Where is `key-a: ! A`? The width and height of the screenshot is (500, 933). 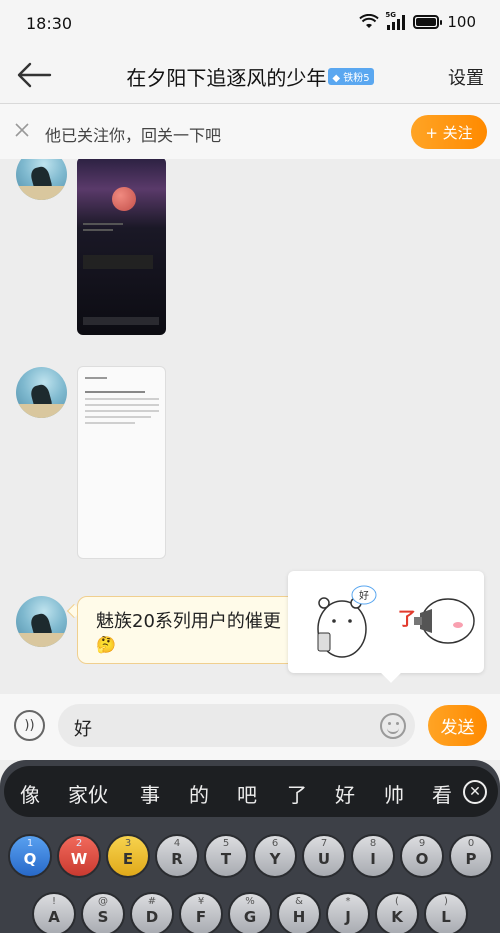
key-a: ! A is located at coordinates (54, 912).